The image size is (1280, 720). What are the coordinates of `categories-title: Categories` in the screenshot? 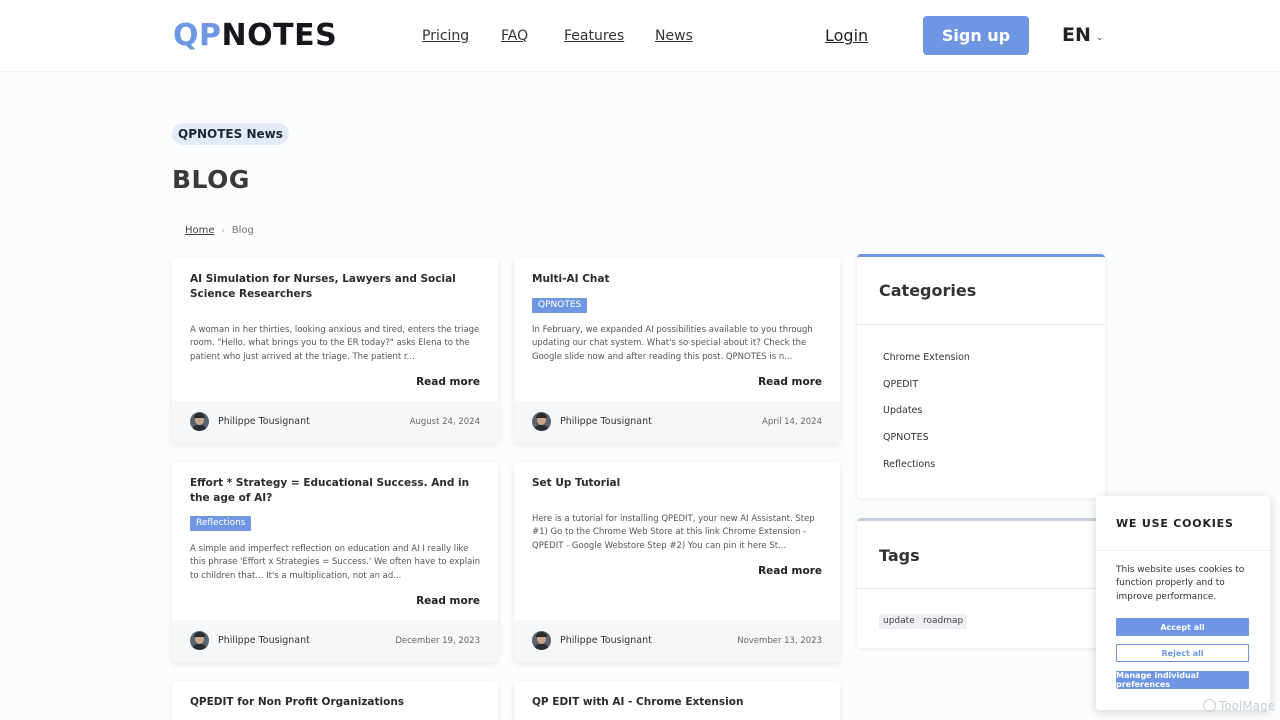 It's located at (928, 290).